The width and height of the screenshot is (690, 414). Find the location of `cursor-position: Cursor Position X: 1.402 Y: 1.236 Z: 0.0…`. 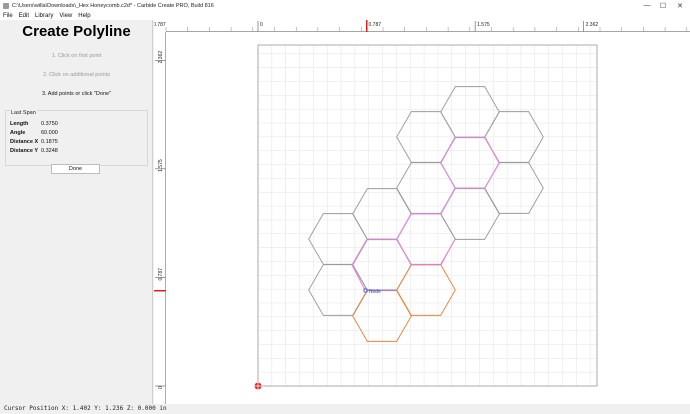

cursor-position: Cursor Position X: 1.402 Y: 1.236 Z: 0.0… is located at coordinates (85, 408).